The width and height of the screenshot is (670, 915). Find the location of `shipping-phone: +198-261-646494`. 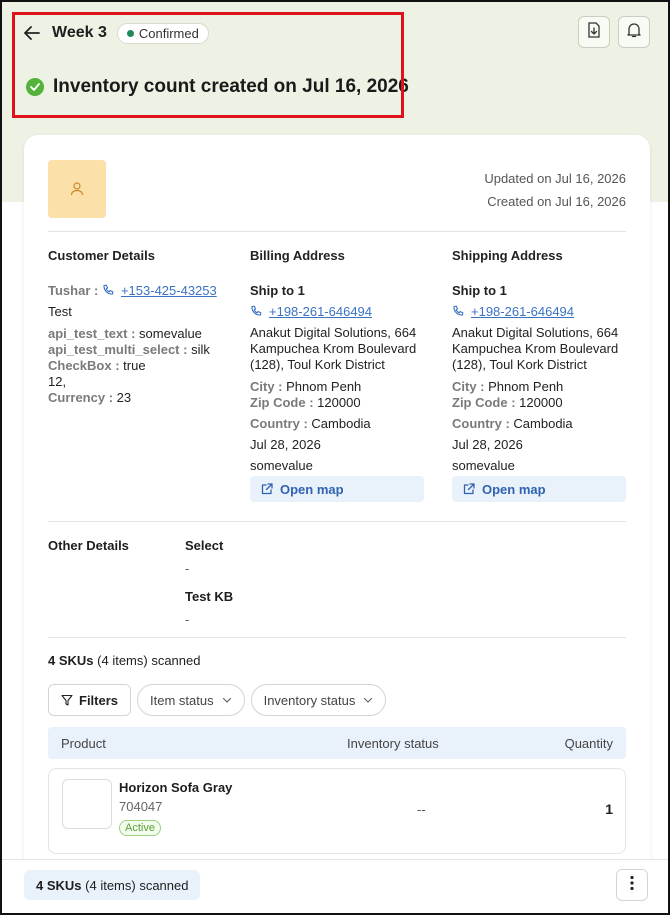

shipping-phone: +198-261-646494 is located at coordinates (540, 312).